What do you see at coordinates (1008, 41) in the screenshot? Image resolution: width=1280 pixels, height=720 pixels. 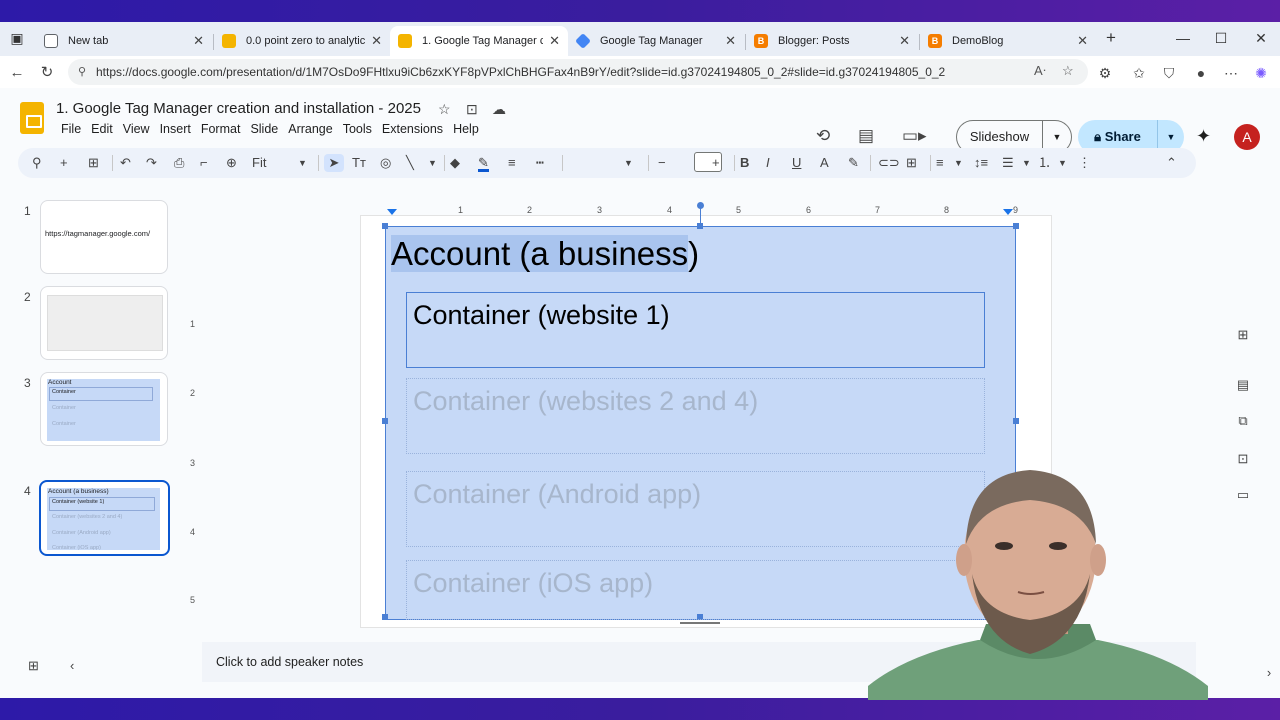 I see `tab-demoblog: B DemoBlog ✕` at bounding box center [1008, 41].